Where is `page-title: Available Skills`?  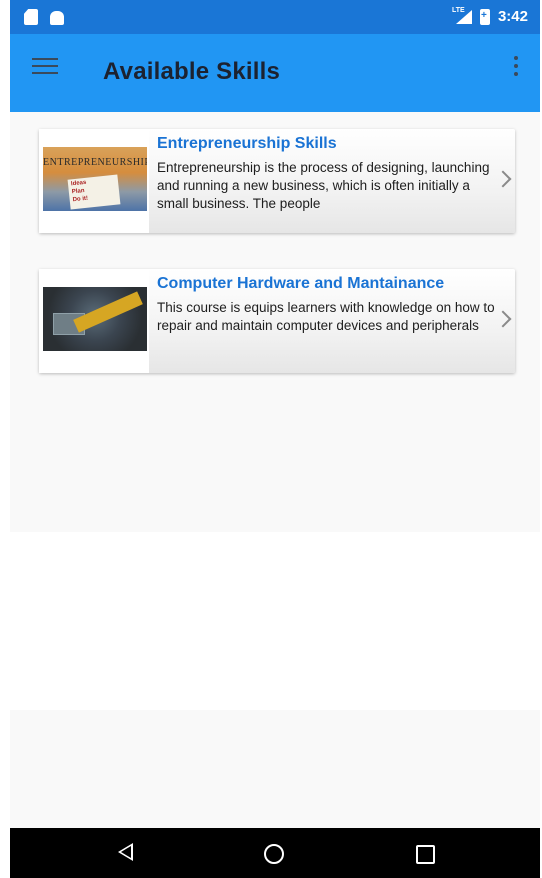 page-title: Available Skills is located at coordinates (192, 71).